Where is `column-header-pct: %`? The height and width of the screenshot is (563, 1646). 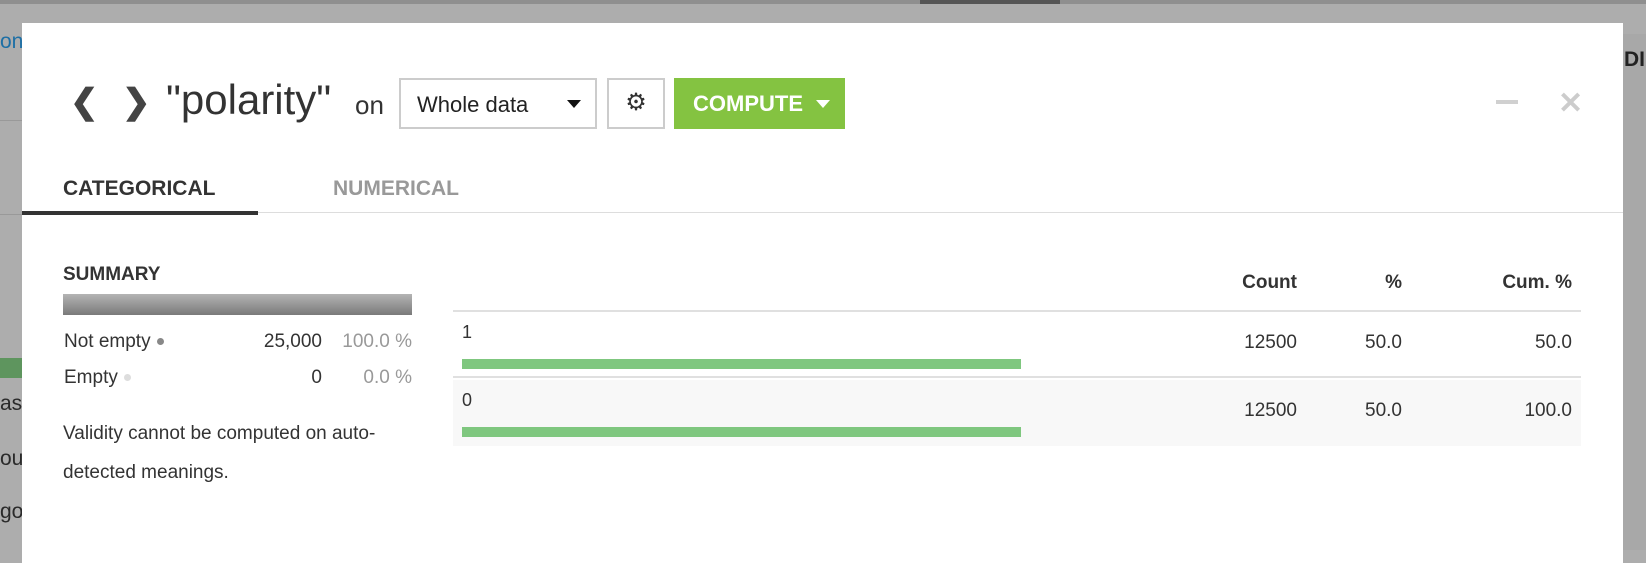
column-header-pct: % is located at coordinates (1393, 282).